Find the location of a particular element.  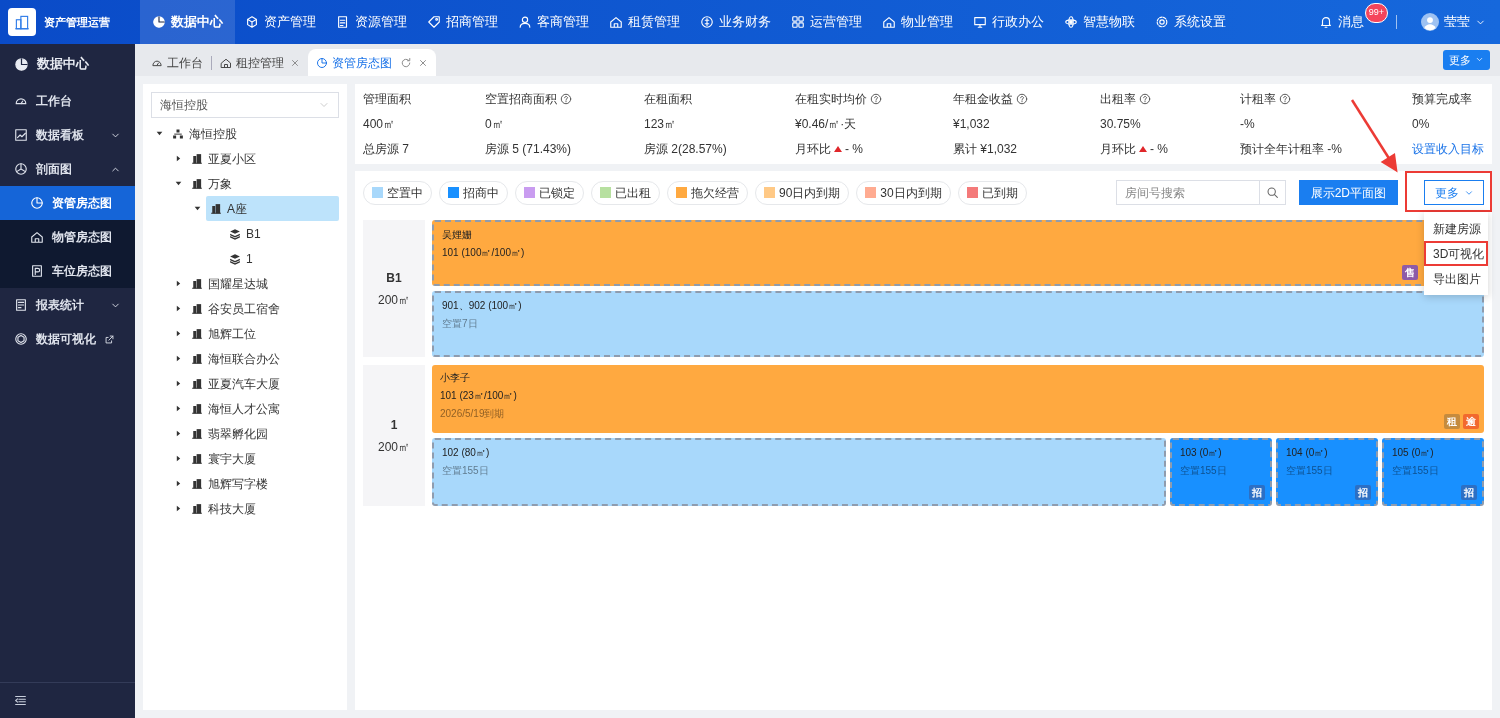

legend-label: 已出租 is located at coordinates (633, 193).